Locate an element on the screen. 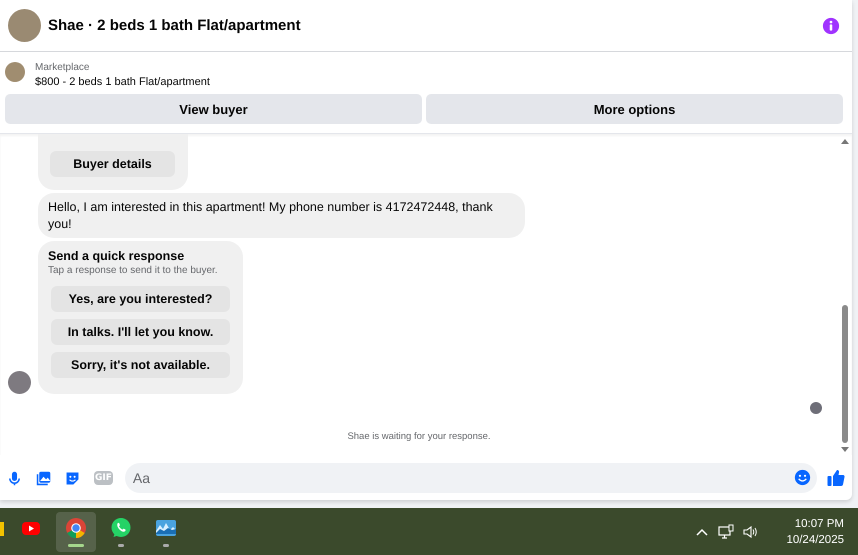 Image resolution: width=858 pixels, height=555 pixels. listing-title: $800 - 2 beds 1 bath Flat/apartment is located at coordinates (122, 82).